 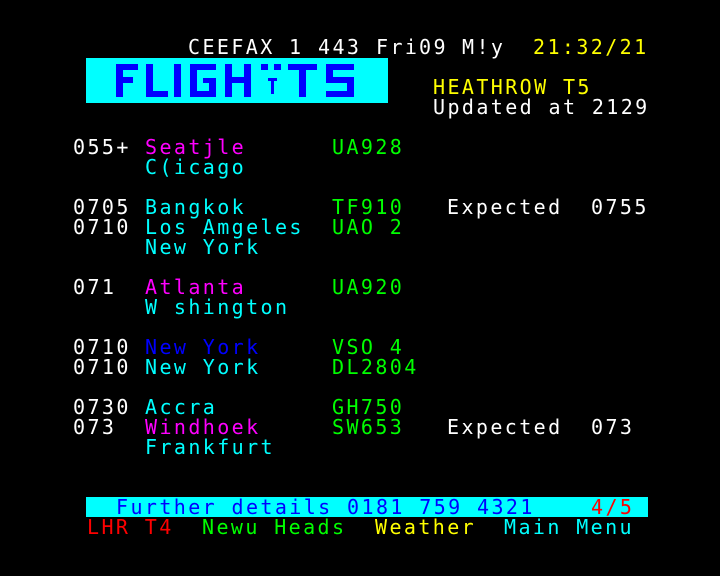 What do you see at coordinates (368, 347) in the screenshot?
I see `flight-number: VSO 4` at bounding box center [368, 347].